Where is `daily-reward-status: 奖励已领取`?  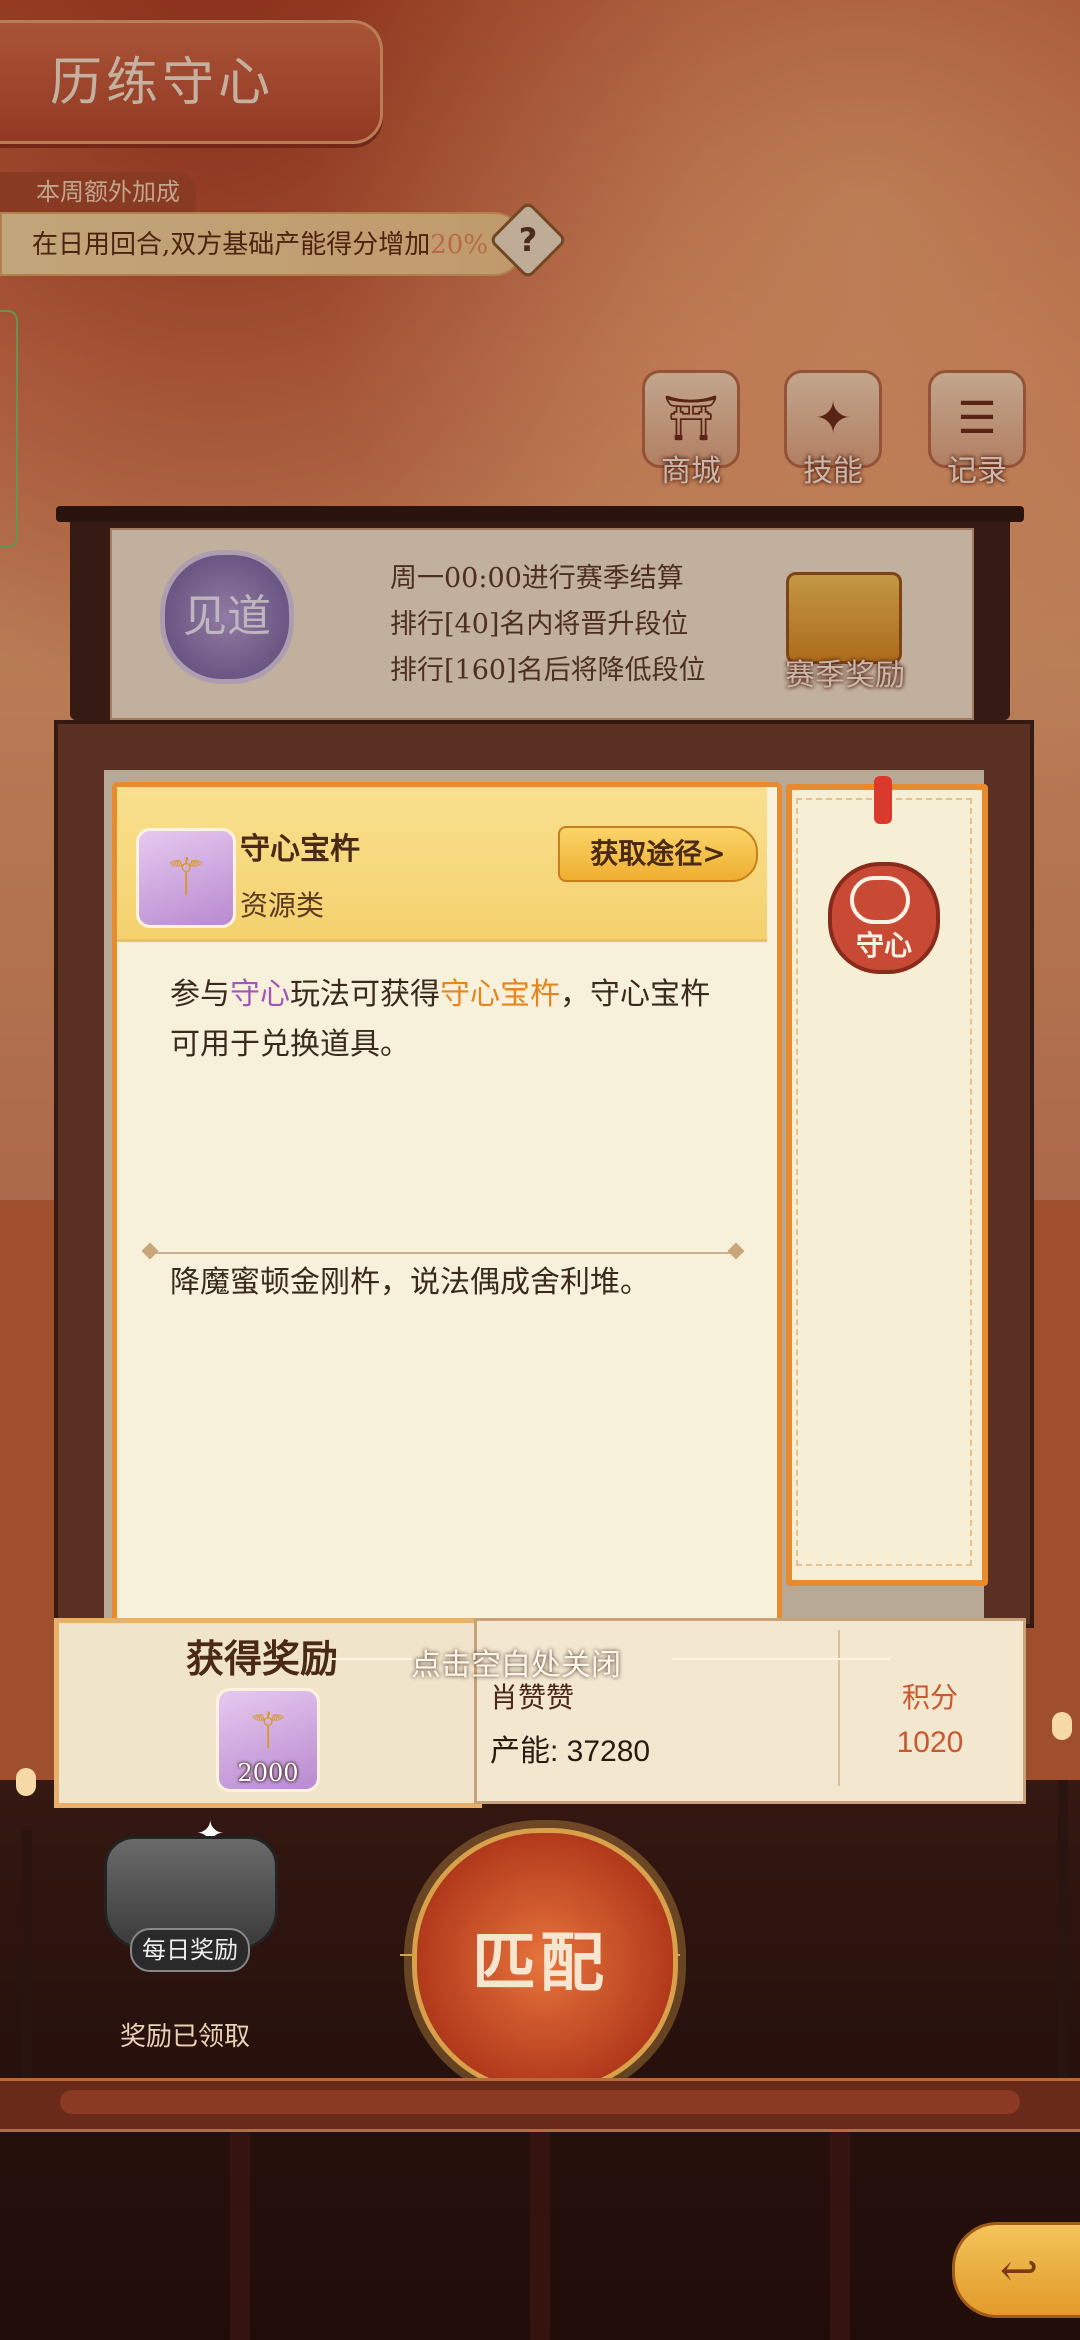 daily-reward-status: 奖励已领取 is located at coordinates (184, 2037).